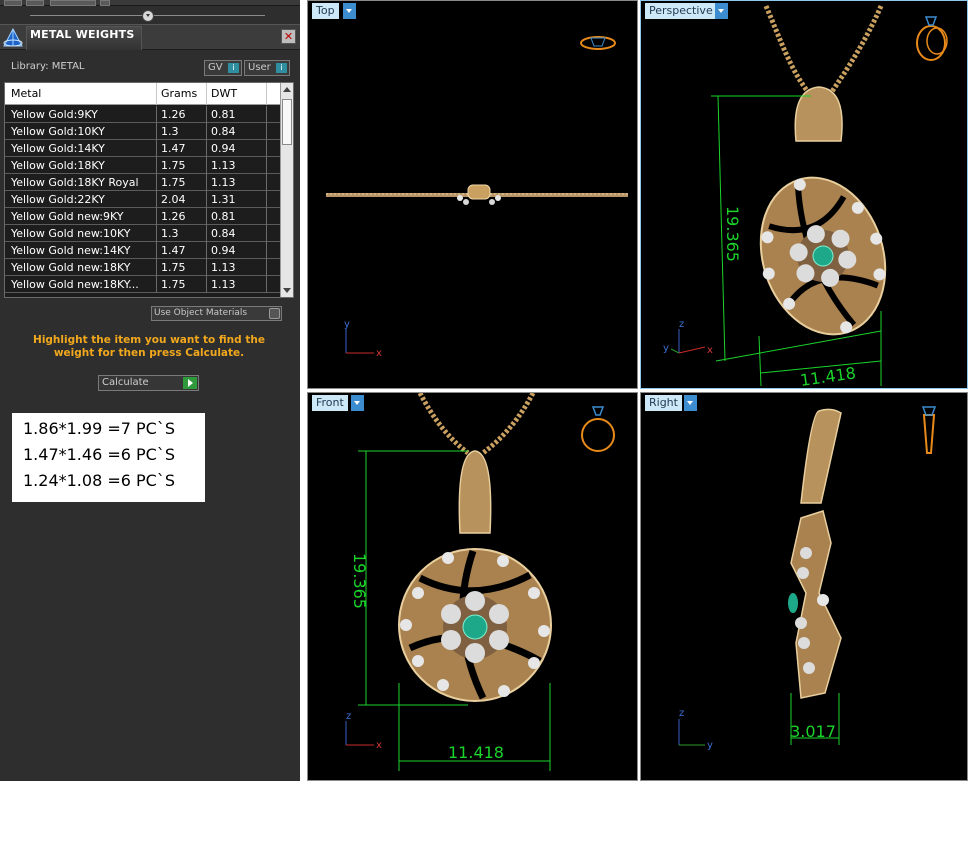  What do you see at coordinates (54, 114) in the screenshot?
I see `cell-metal: Yellow Gold:9KY` at bounding box center [54, 114].